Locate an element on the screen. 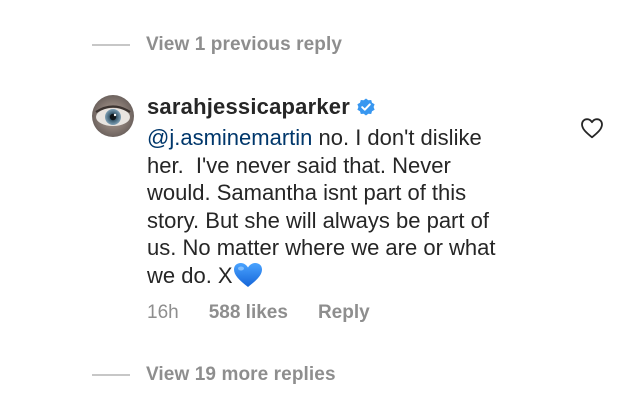 This screenshot has width=640, height=408. comment-timestamp: 16h is located at coordinates (163, 312).